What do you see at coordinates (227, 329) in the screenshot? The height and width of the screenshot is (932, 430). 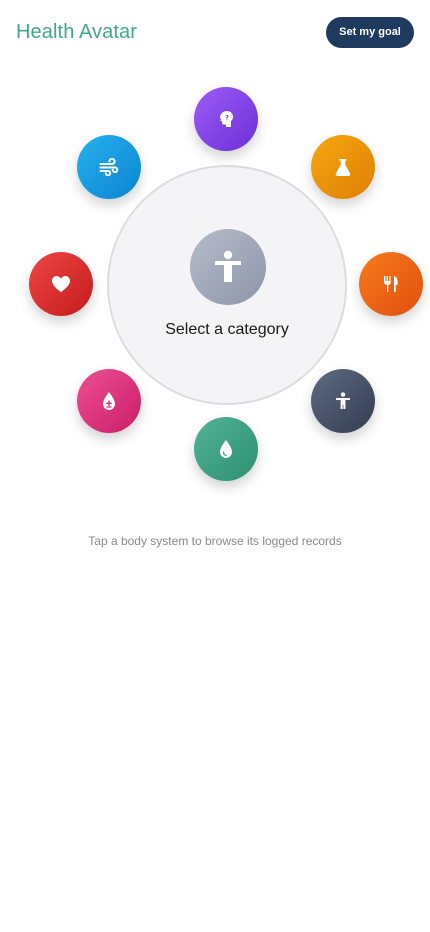 I see `center-label: Select a category` at bounding box center [227, 329].